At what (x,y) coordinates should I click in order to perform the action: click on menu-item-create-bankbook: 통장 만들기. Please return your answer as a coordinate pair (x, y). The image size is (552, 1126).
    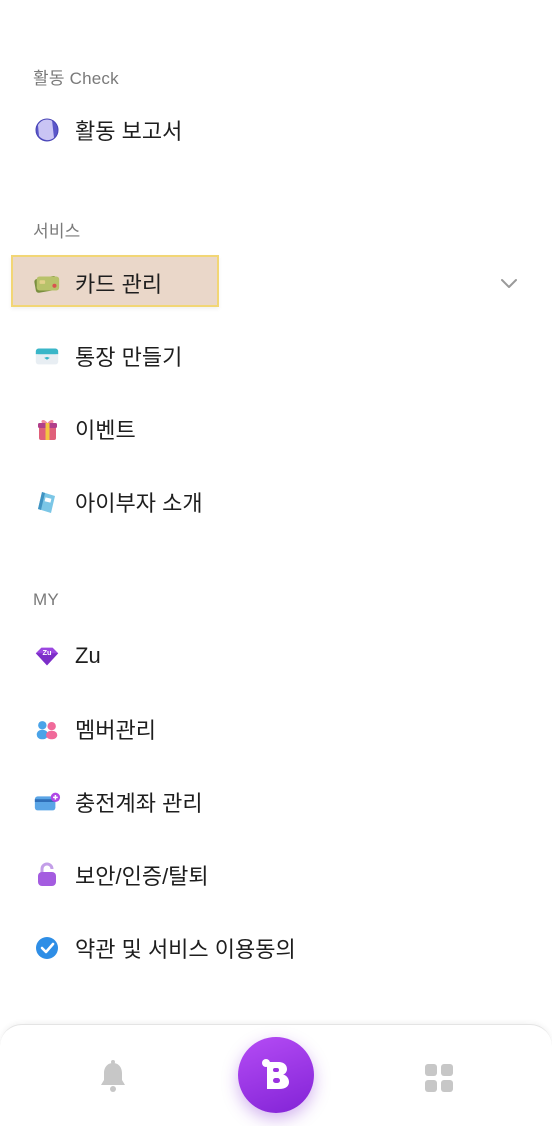
    Looking at the image, I should click on (107, 356).